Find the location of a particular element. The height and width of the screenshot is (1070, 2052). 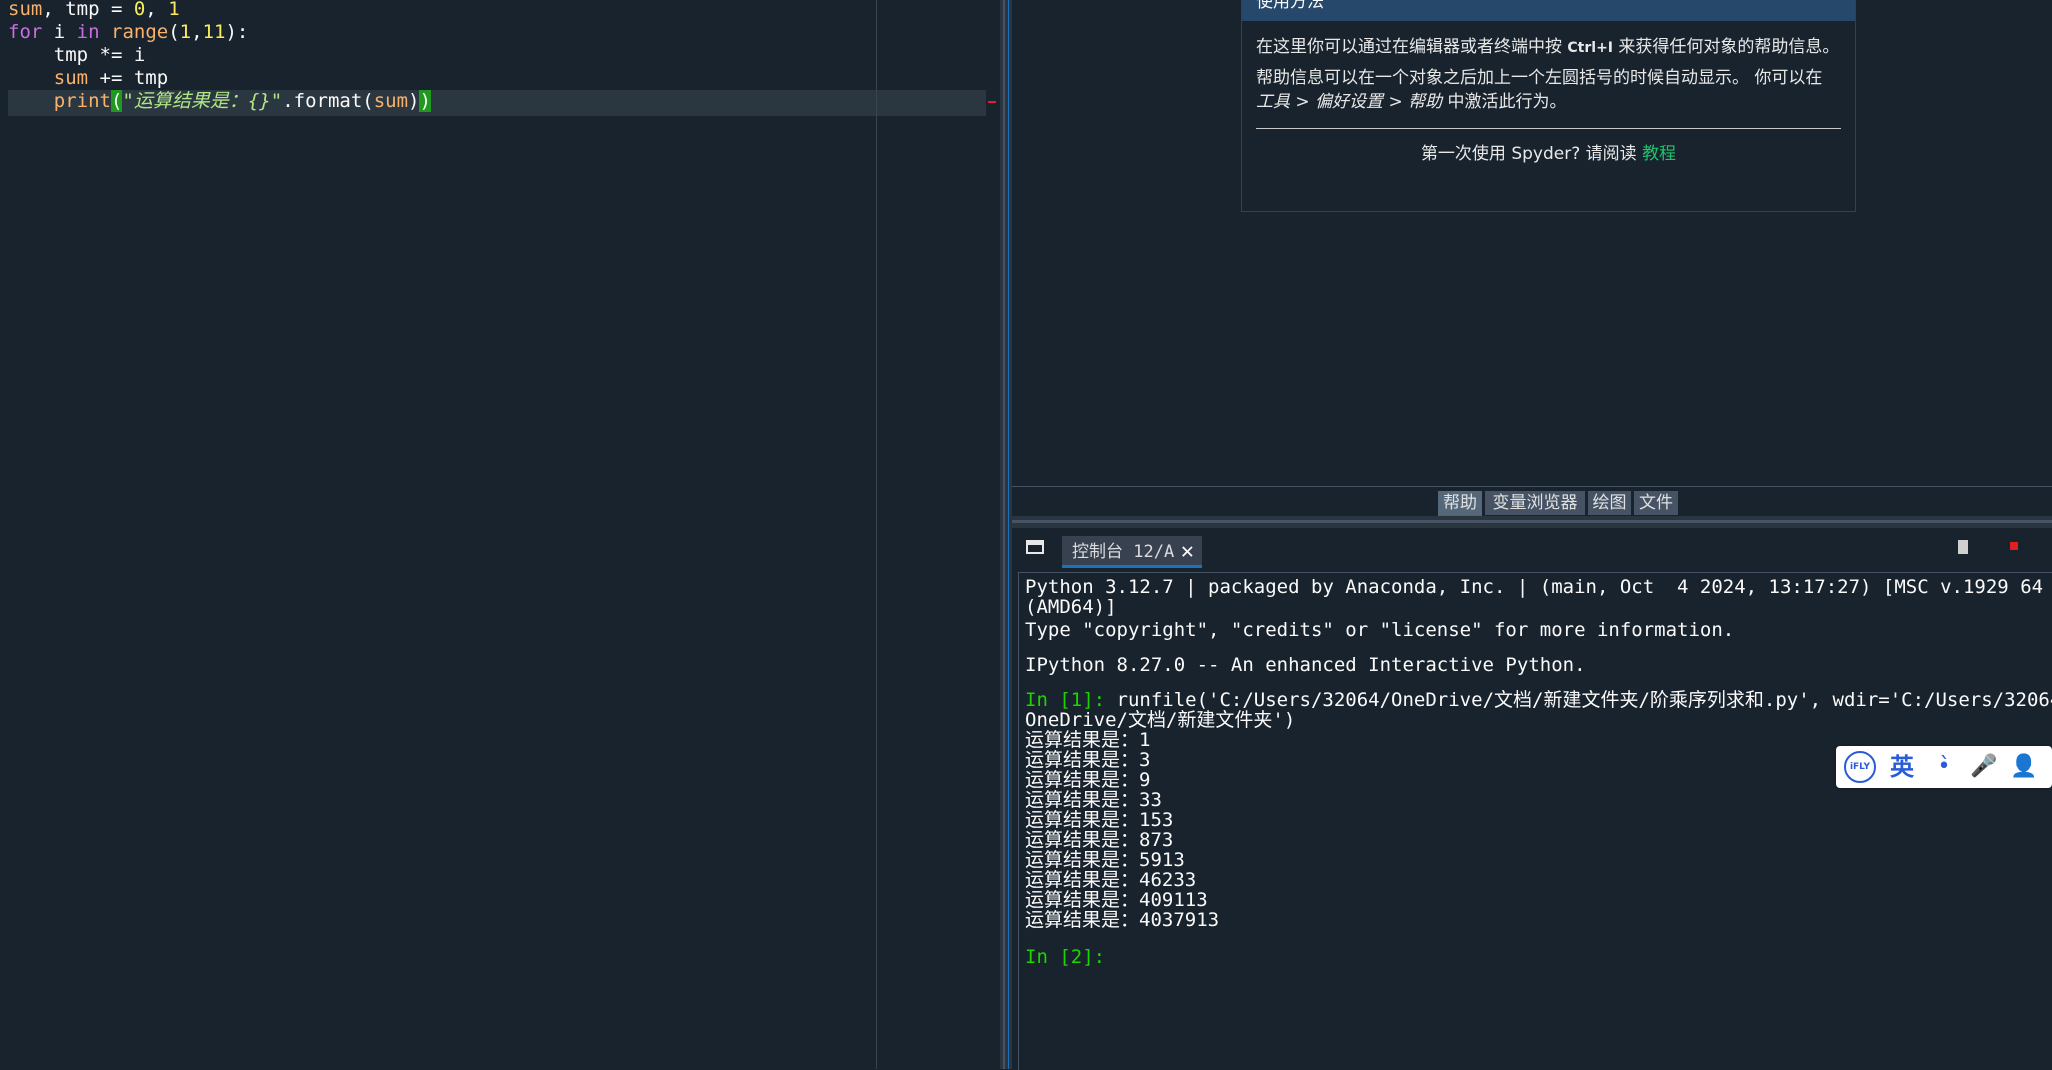

pane-tab-bar: 帮助 变量浏览器 绘图 文件 is located at coordinates (1532, 501).